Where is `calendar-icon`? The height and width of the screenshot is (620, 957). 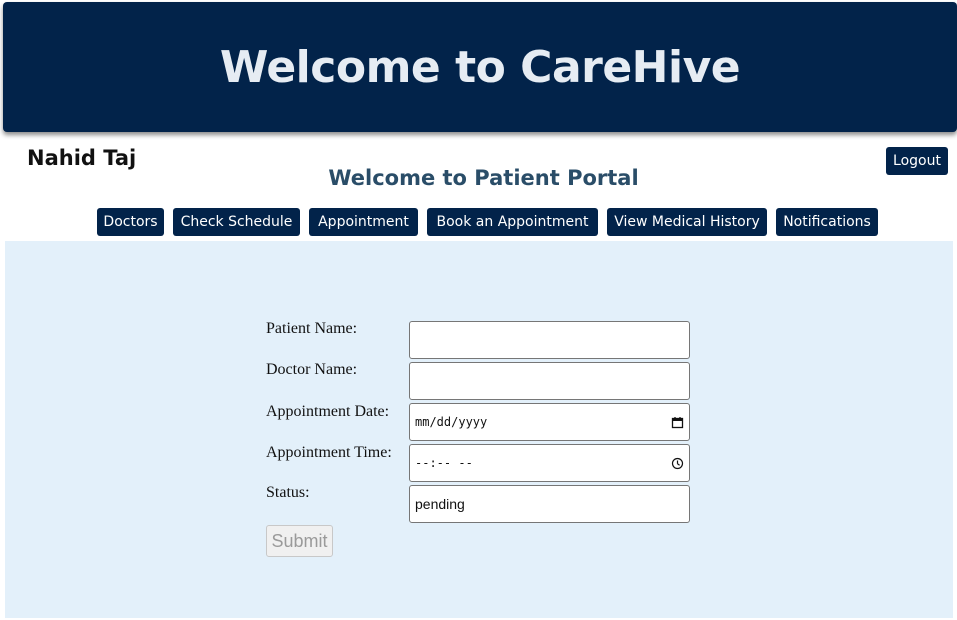 calendar-icon is located at coordinates (677, 422).